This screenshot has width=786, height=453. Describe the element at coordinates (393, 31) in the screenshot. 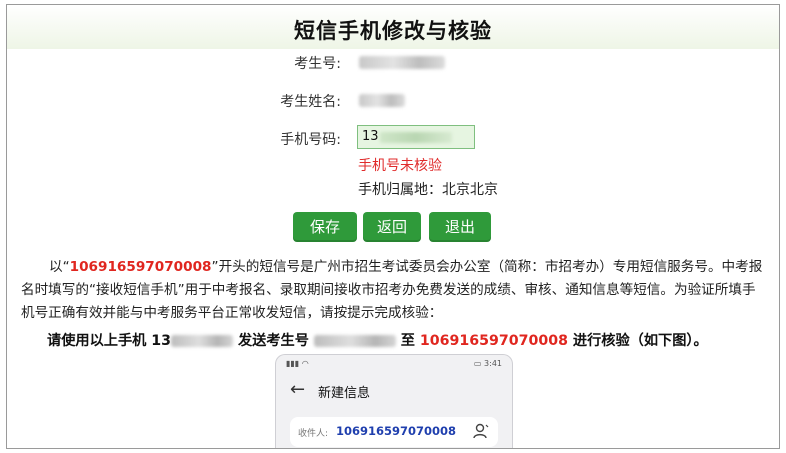

I see `page-title: 短信手机修改与核验` at that location.